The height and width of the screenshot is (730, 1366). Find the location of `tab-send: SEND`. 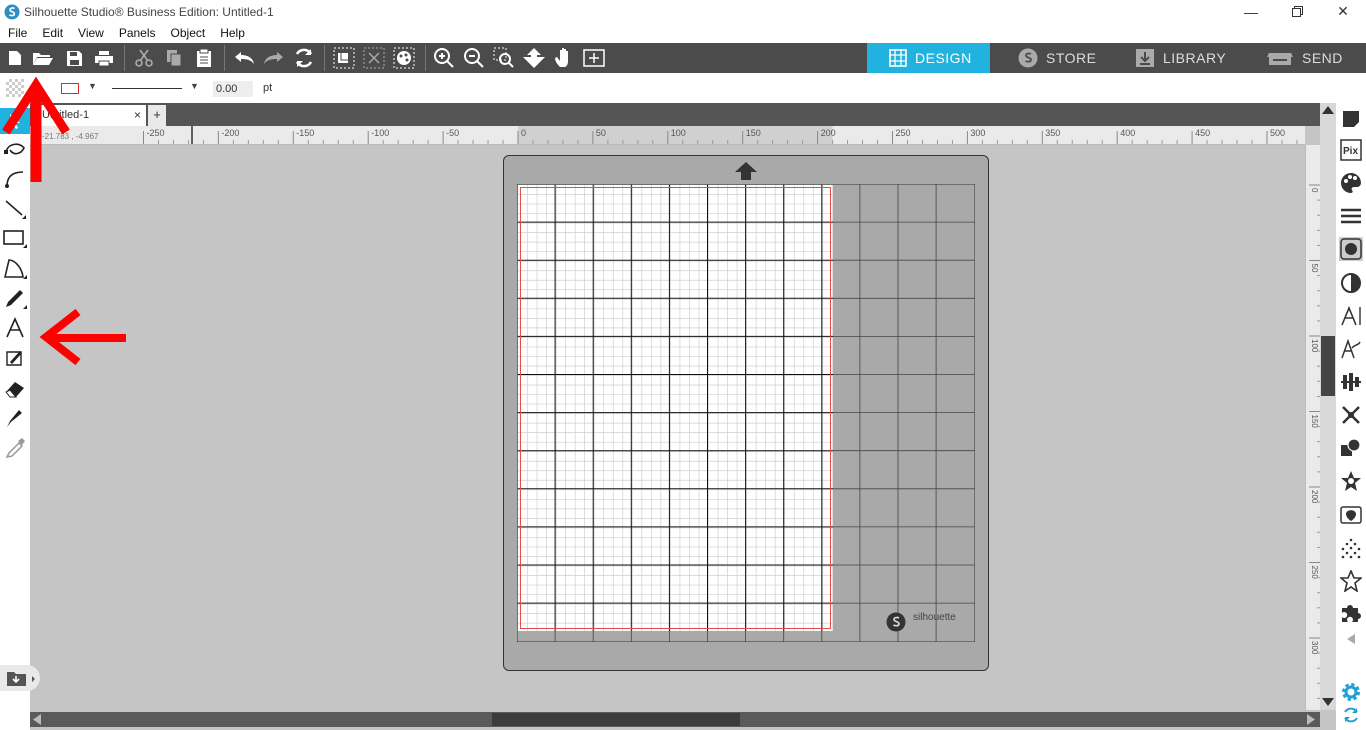

tab-send: SEND is located at coordinates (1302, 58).